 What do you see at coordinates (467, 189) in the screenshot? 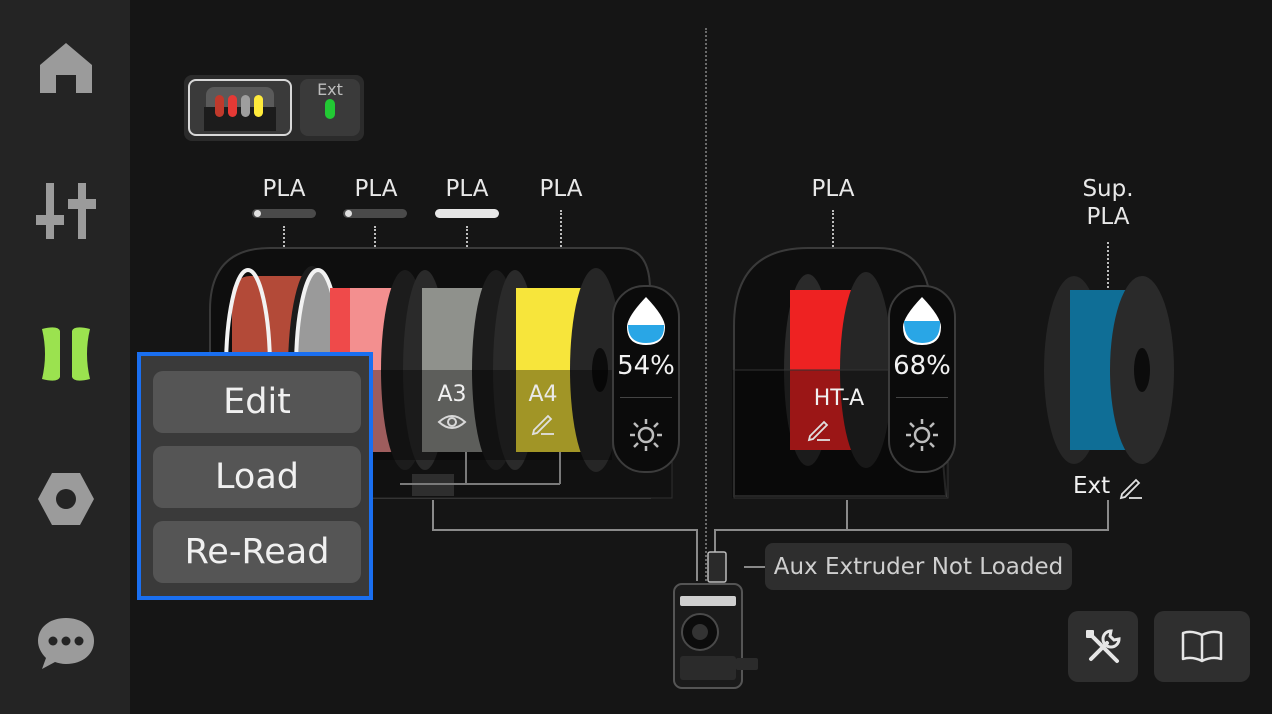
I see `slot-material-a3: PLA` at bounding box center [467, 189].